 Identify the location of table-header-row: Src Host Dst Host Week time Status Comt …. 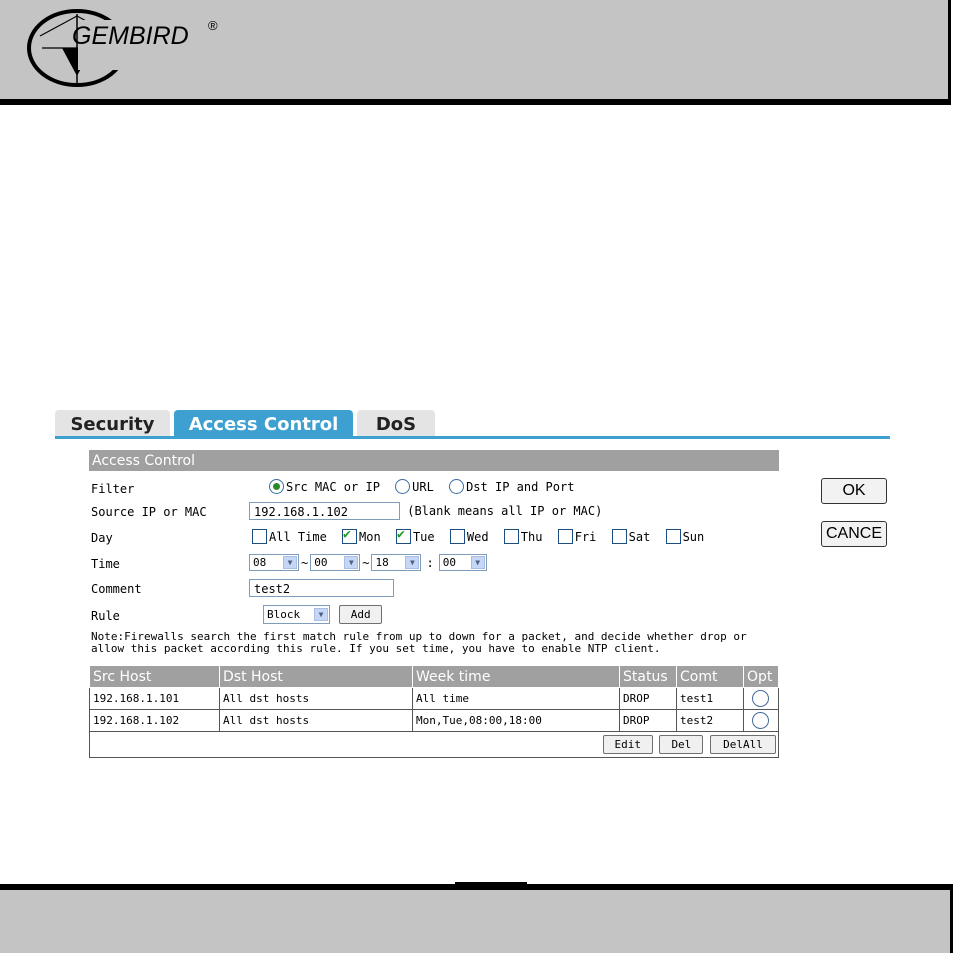
(434, 676).